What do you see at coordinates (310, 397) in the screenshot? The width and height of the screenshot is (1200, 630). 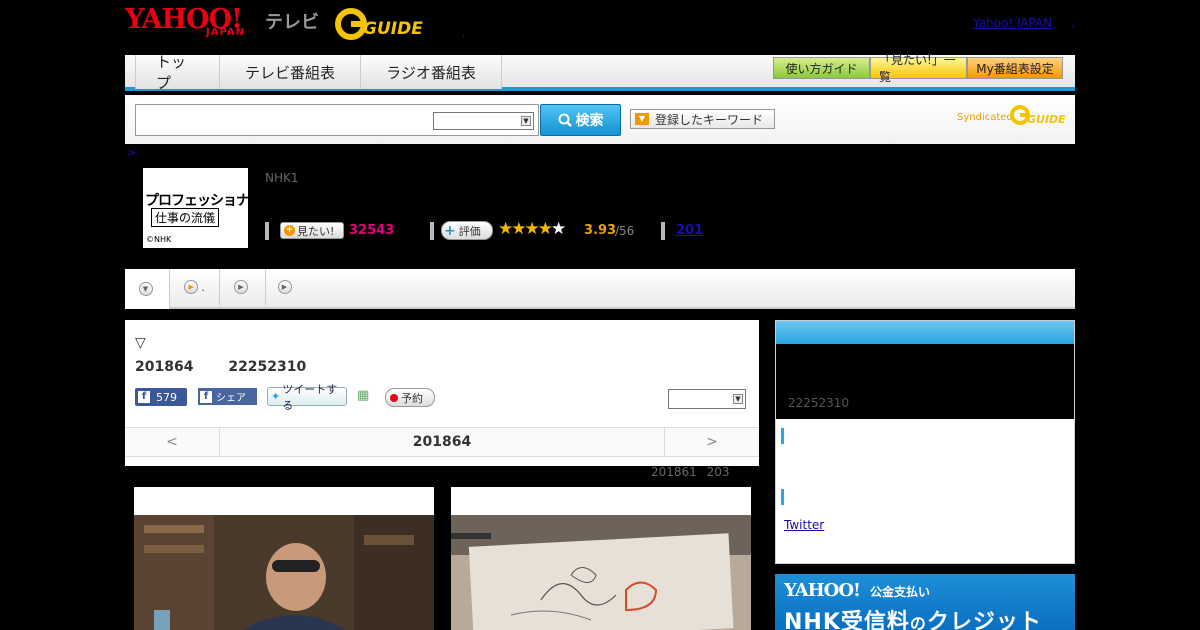 I see `tweet-label: ツイートする` at bounding box center [310, 397].